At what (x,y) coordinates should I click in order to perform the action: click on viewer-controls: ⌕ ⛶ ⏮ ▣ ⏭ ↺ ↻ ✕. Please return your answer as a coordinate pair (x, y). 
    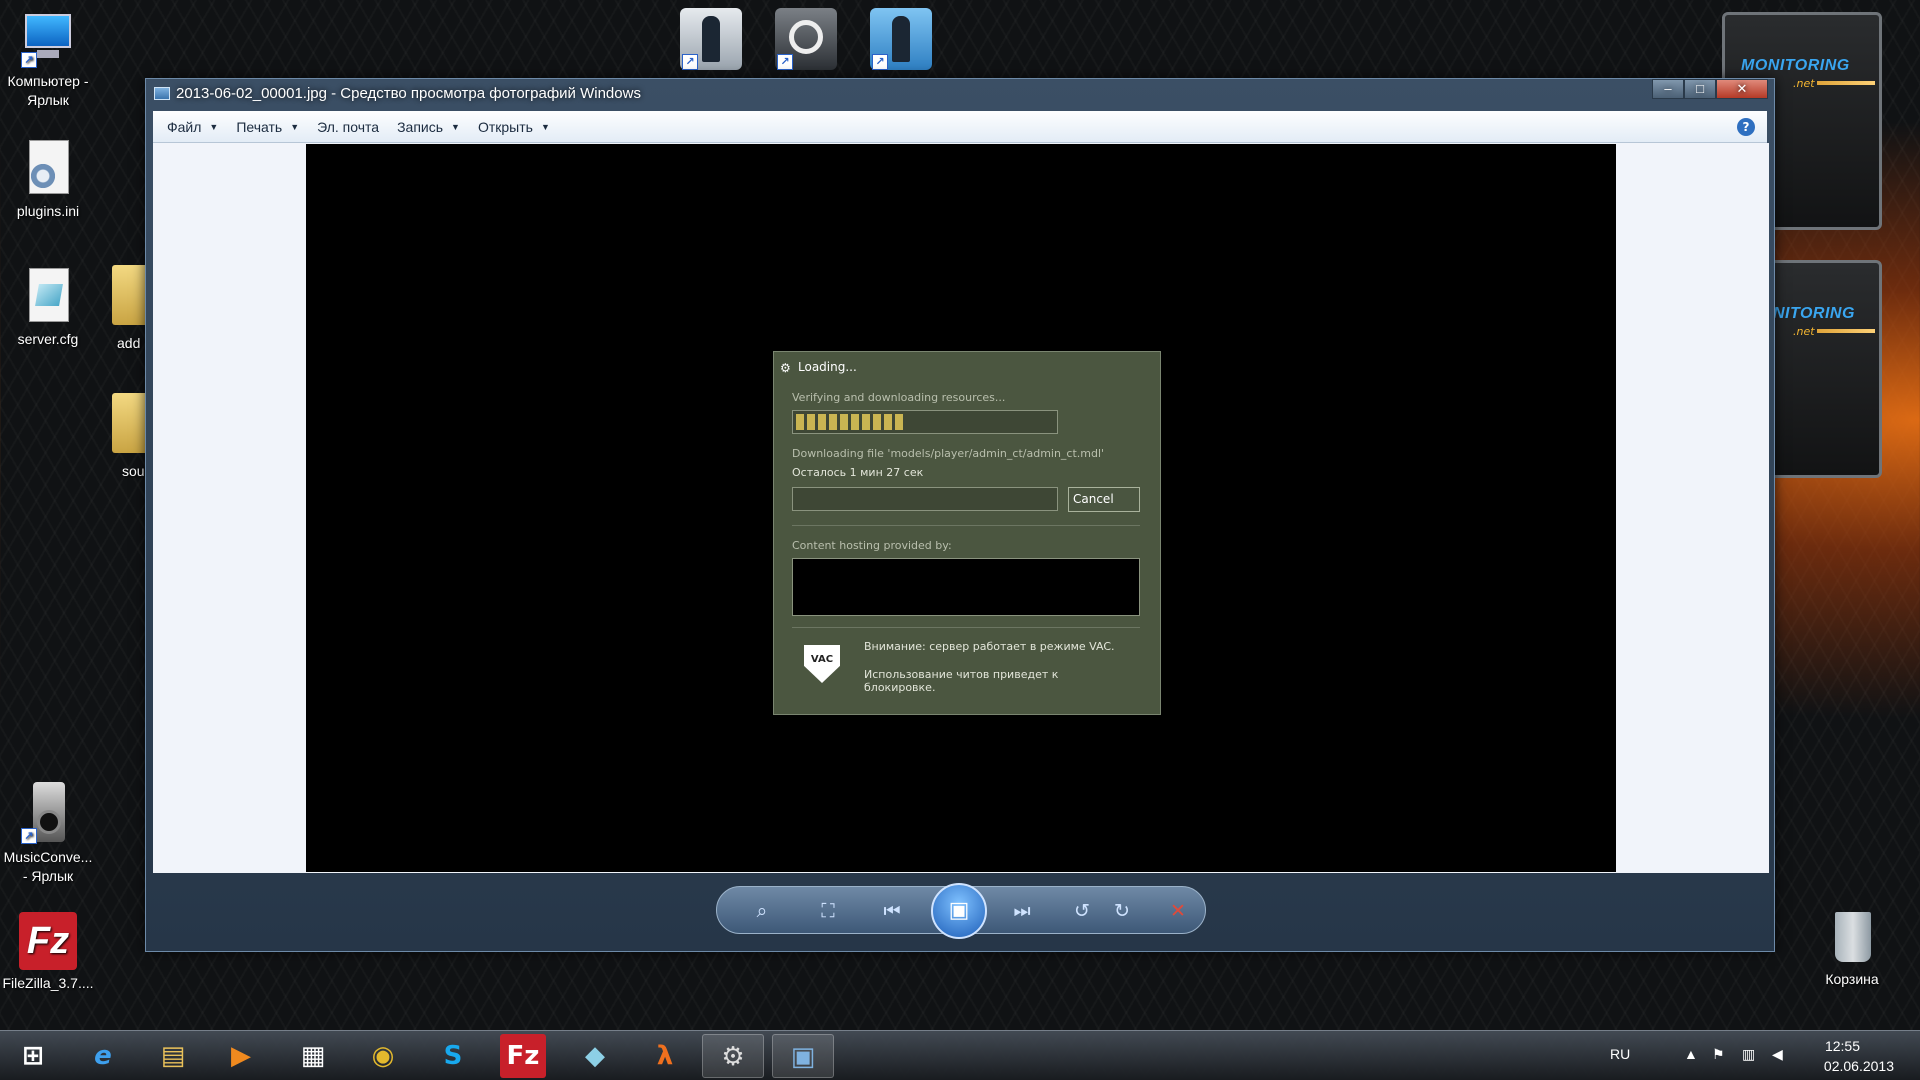
    Looking at the image, I should click on (961, 911).